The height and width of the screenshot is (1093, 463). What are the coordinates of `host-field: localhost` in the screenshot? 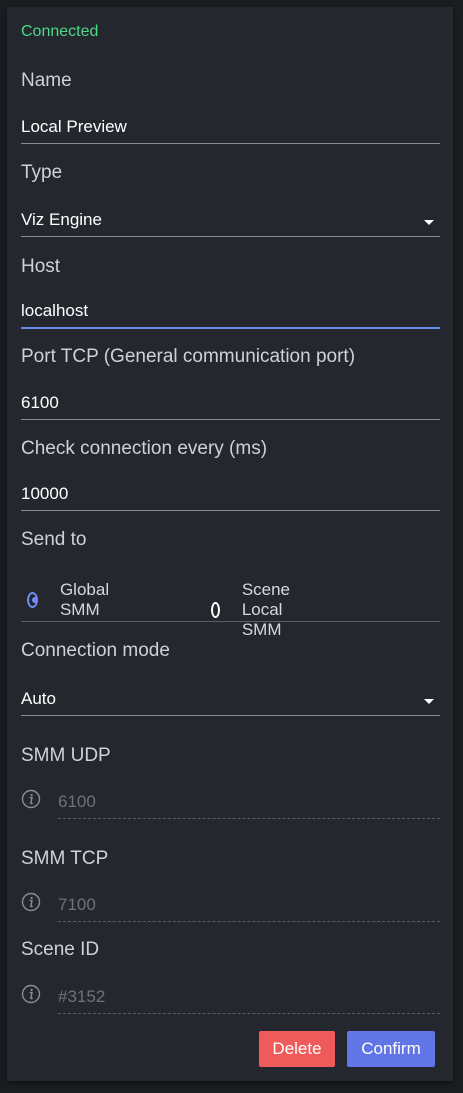 It's located at (230, 313).